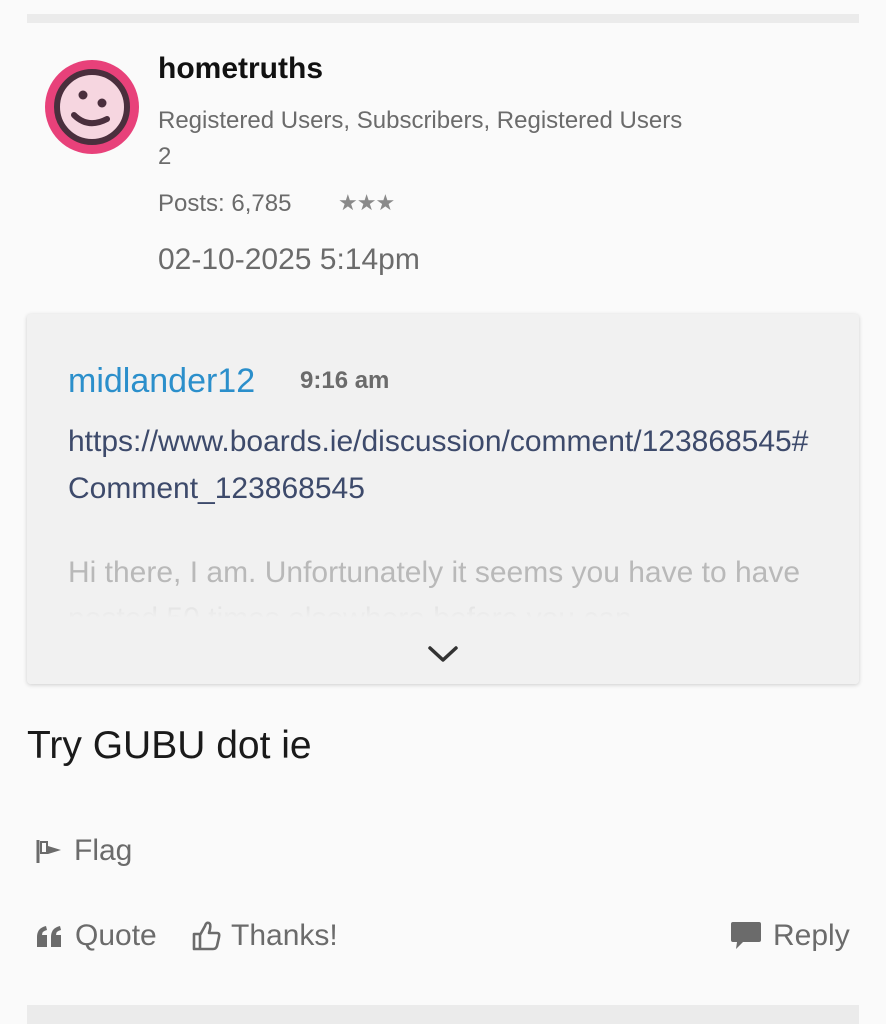 The image size is (886, 1024). I want to click on flag-button: Flag, so click(83, 851).